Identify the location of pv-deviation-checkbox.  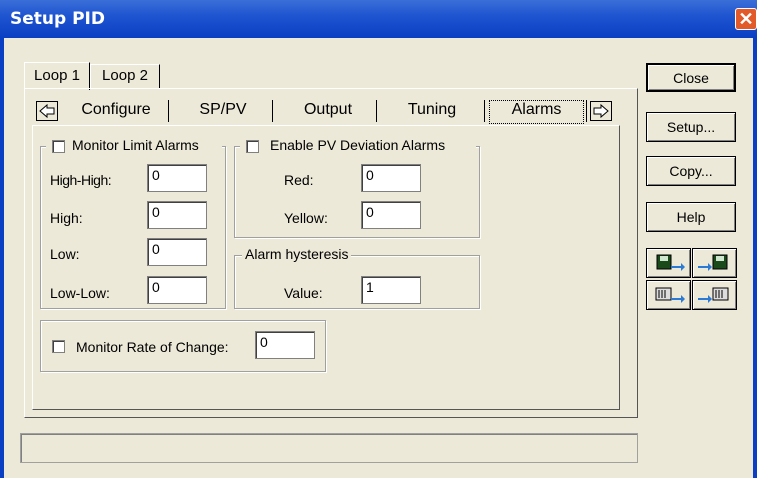
(252, 146).